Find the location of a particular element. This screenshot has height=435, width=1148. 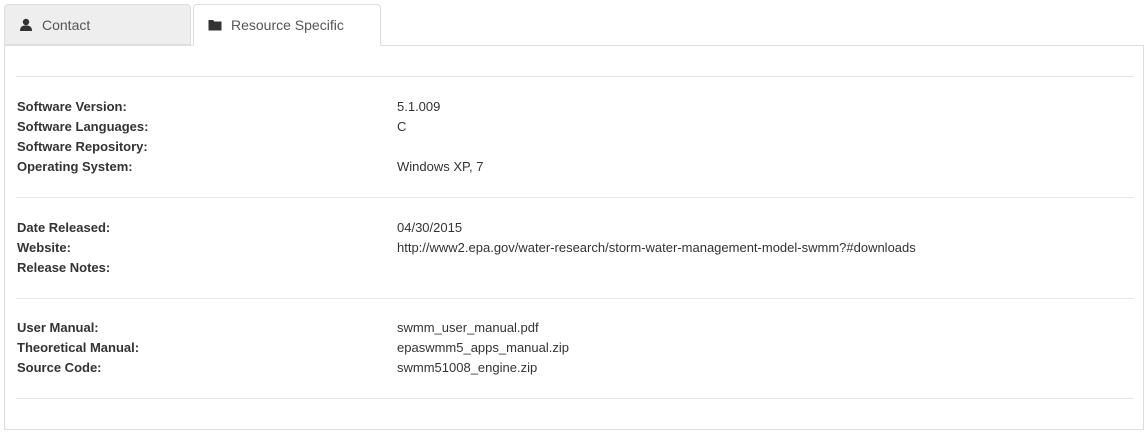

software-repository-label: Software Repository: is located at coordinates (82, 146).